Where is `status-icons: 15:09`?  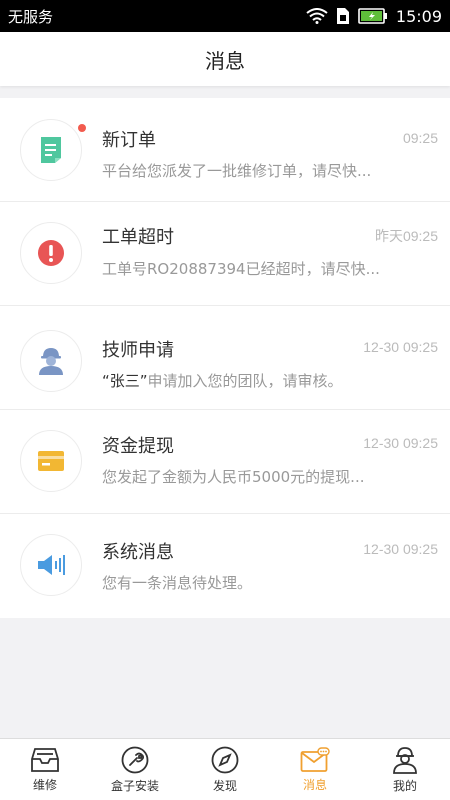 status-icons: 15:09 is located at coordinates (374, 16).